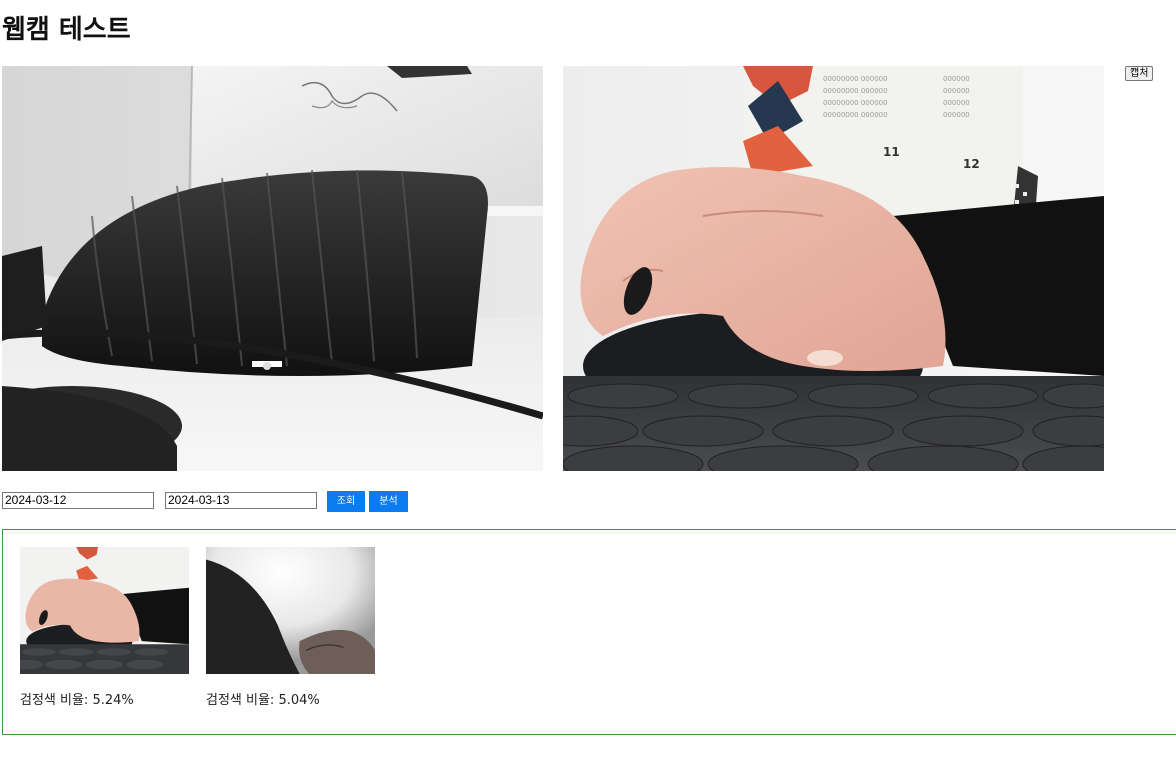  What do you see at coordinates (77, 700) in the screenshot?
I see `black-ratio-label: 검정색 비율: 5.24%` at bounding box center [77, 700].